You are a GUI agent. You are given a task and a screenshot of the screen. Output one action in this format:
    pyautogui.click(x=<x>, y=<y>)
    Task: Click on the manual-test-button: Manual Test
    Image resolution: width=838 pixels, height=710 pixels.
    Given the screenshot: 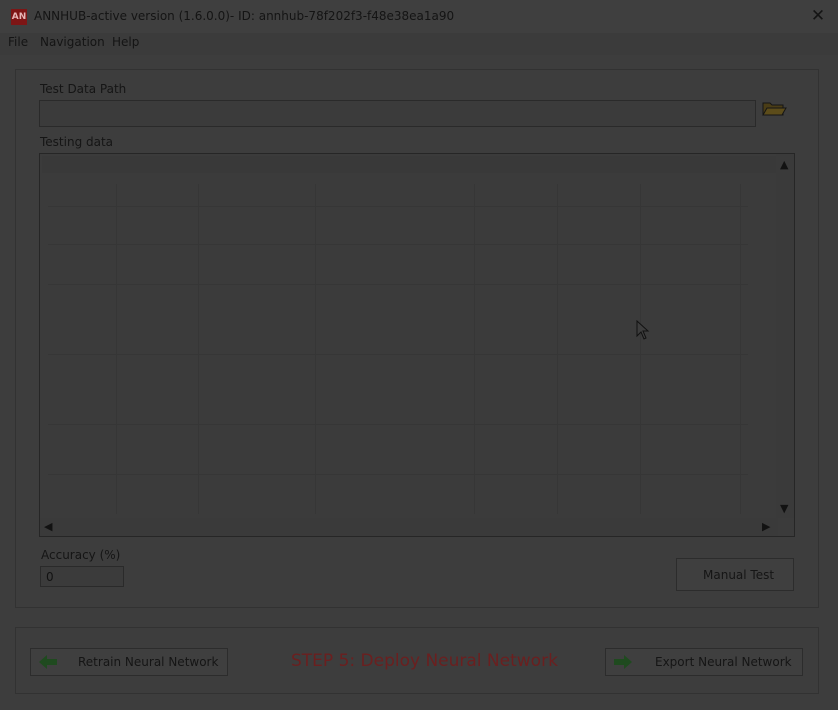 What is the action you would take?
    pyautogui.click(x=735, y=574)
    